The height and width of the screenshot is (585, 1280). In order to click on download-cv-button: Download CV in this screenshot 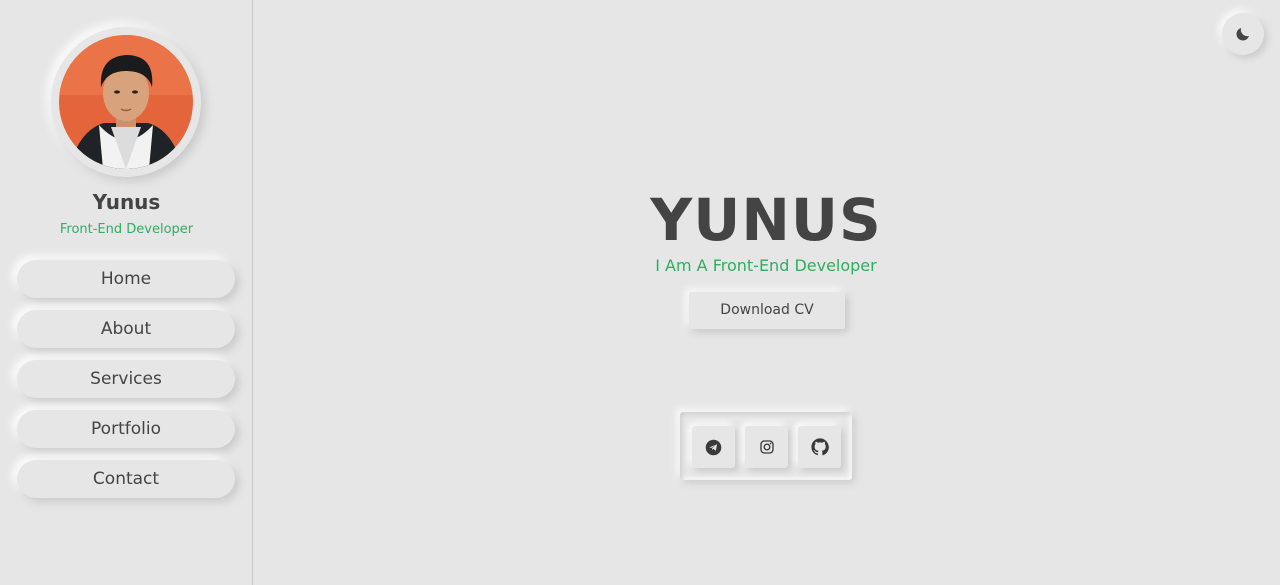, I will do `click(767, 310)`.